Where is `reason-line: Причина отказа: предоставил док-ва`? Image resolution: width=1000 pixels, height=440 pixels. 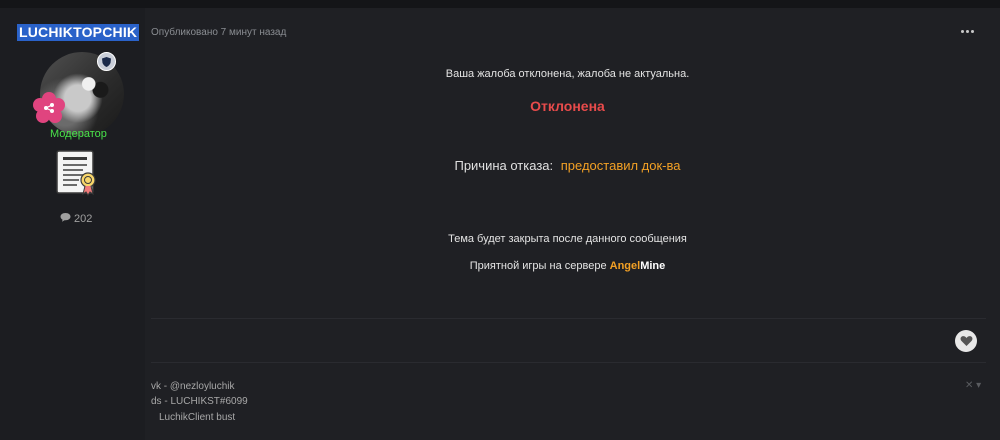 reason-line: Причина отказа: предоставил док-ва is located at coordinates (567, 165).